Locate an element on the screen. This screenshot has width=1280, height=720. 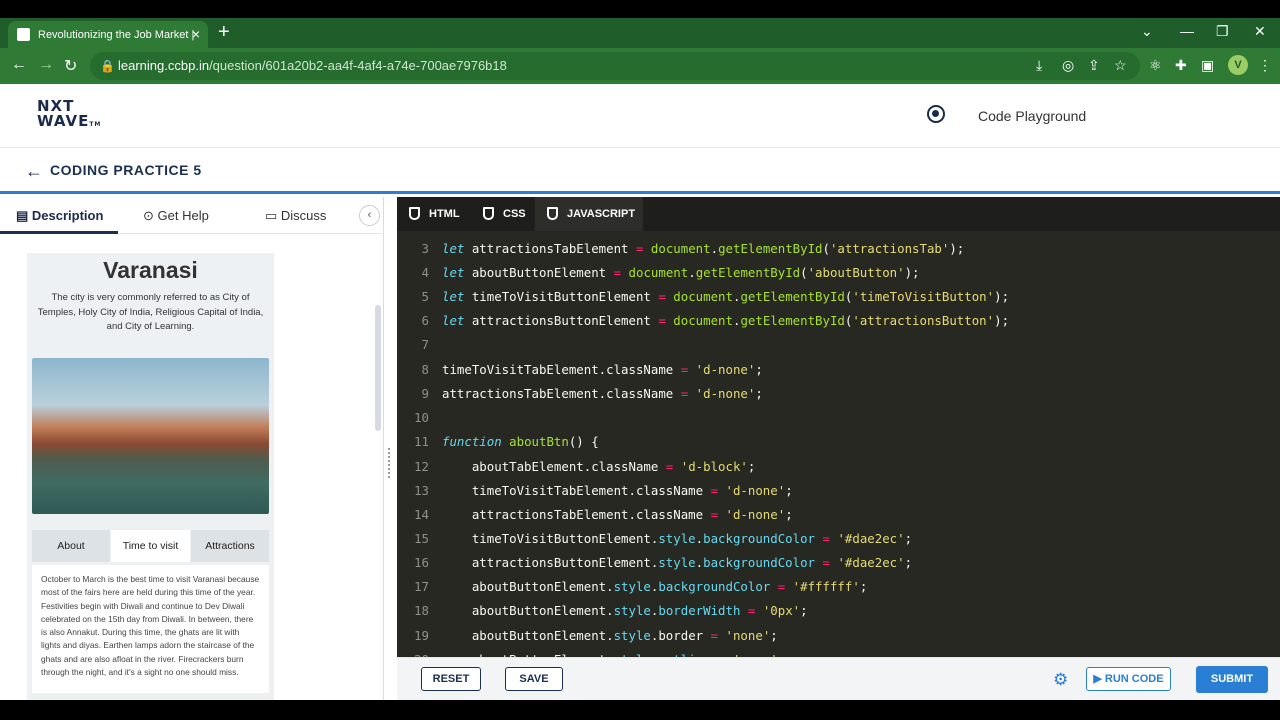
react-devtools-icon: ⚛ is located at coordinates (1155, 65).